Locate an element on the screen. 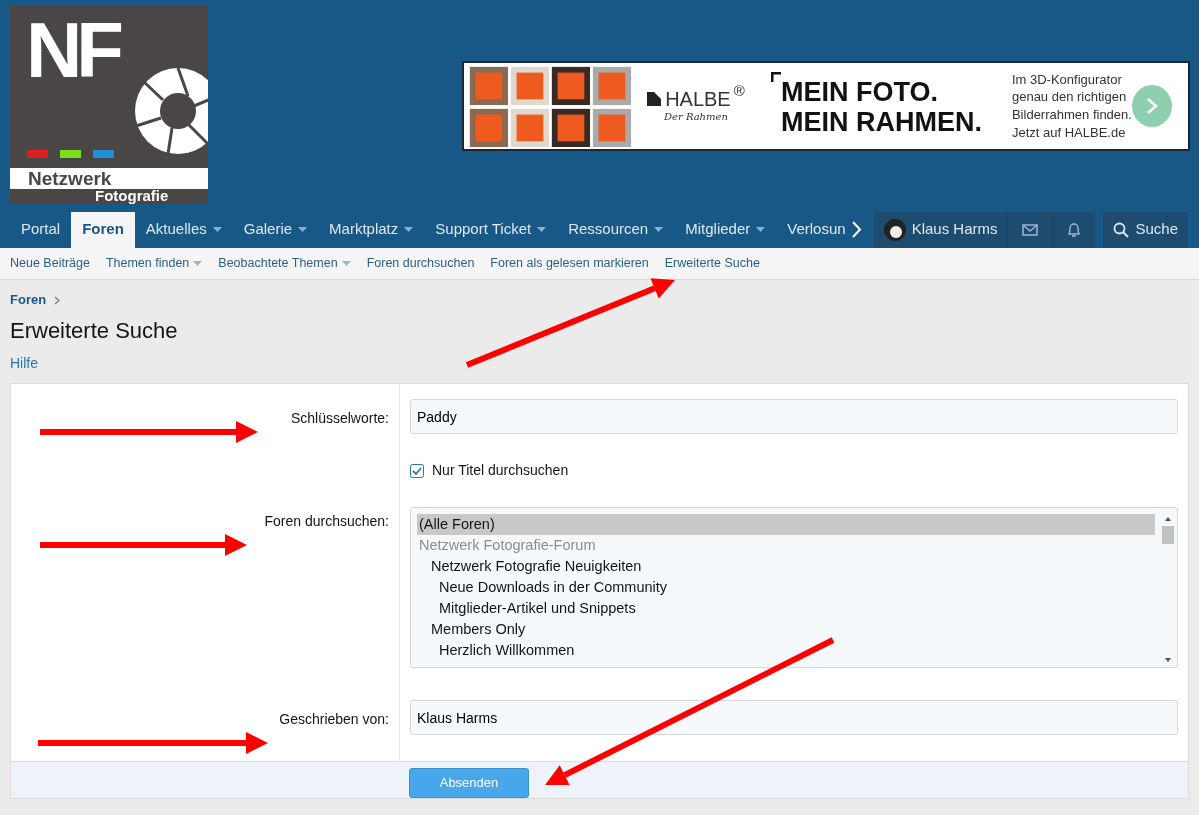 The image size is (1199, 815). nav-tab: Galerie is located at coordinates (275, 229).